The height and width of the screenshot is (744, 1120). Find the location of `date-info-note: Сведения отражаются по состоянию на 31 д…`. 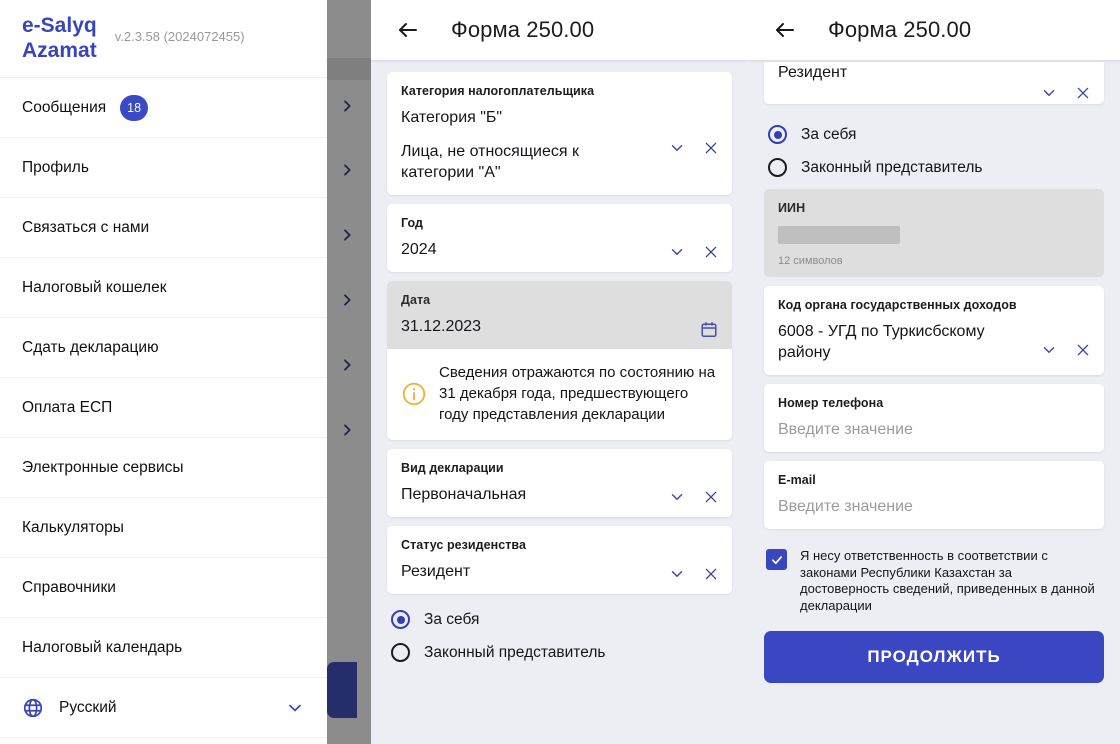

date-info-note: Сведения отражаются по состоянию на 31 д… is located at coordinates (559, 394).